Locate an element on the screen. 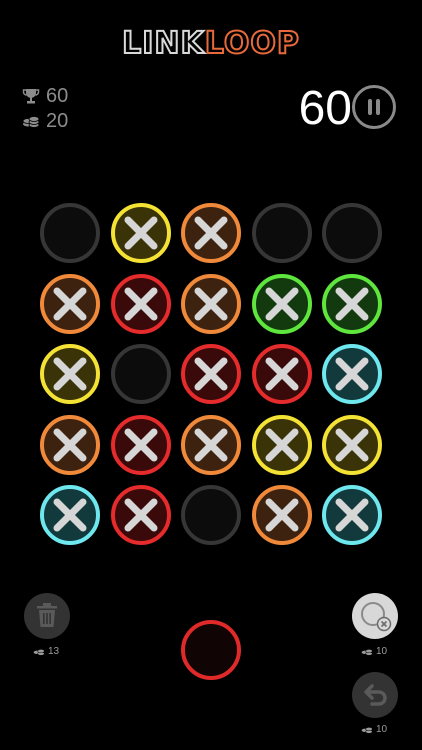  logo-link-text: LINK is located at coordinates (163, 43).